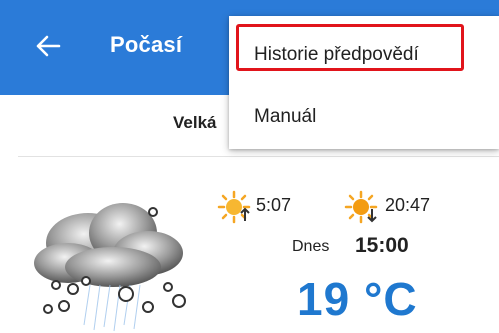 This screenshot has width=499, height=333. Describe the element at coordinates (274, 205) in the screenshot. I see `sunrise-time: 5:07` at that location.